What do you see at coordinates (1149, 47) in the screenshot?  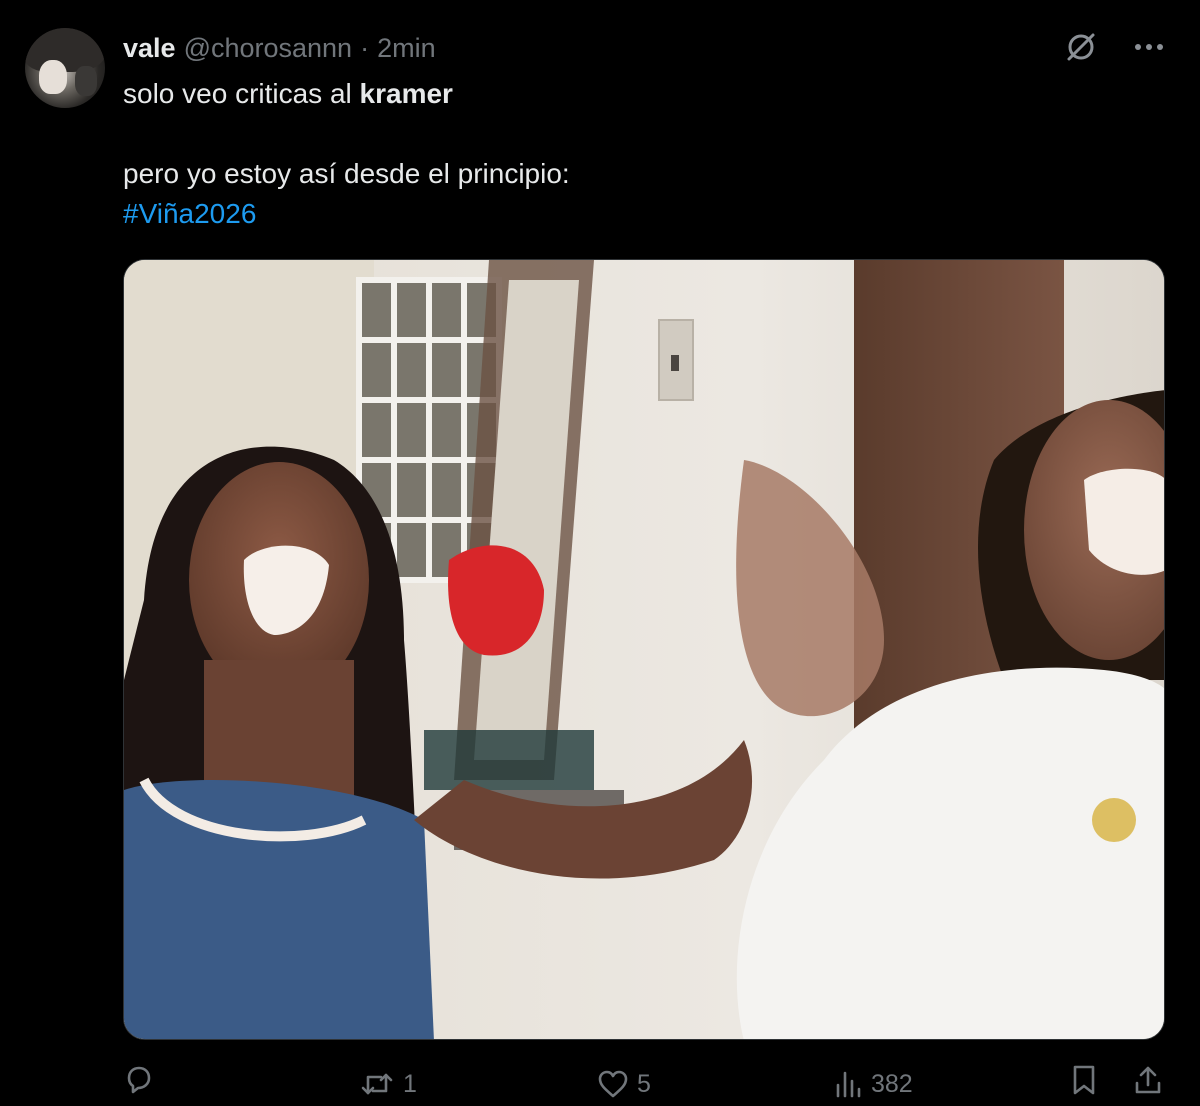 I see `more-icon` at bounding box center [1149, 47].